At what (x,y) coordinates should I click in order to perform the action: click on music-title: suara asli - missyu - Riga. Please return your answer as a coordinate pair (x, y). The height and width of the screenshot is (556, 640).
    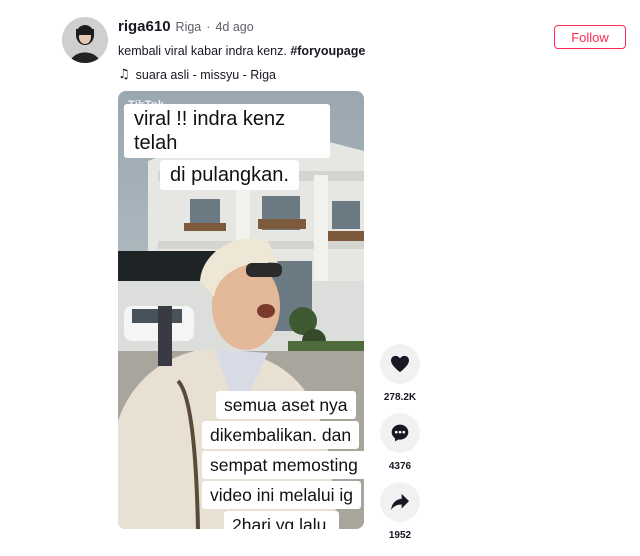
    Looking at the image, I should click on (206, 75).